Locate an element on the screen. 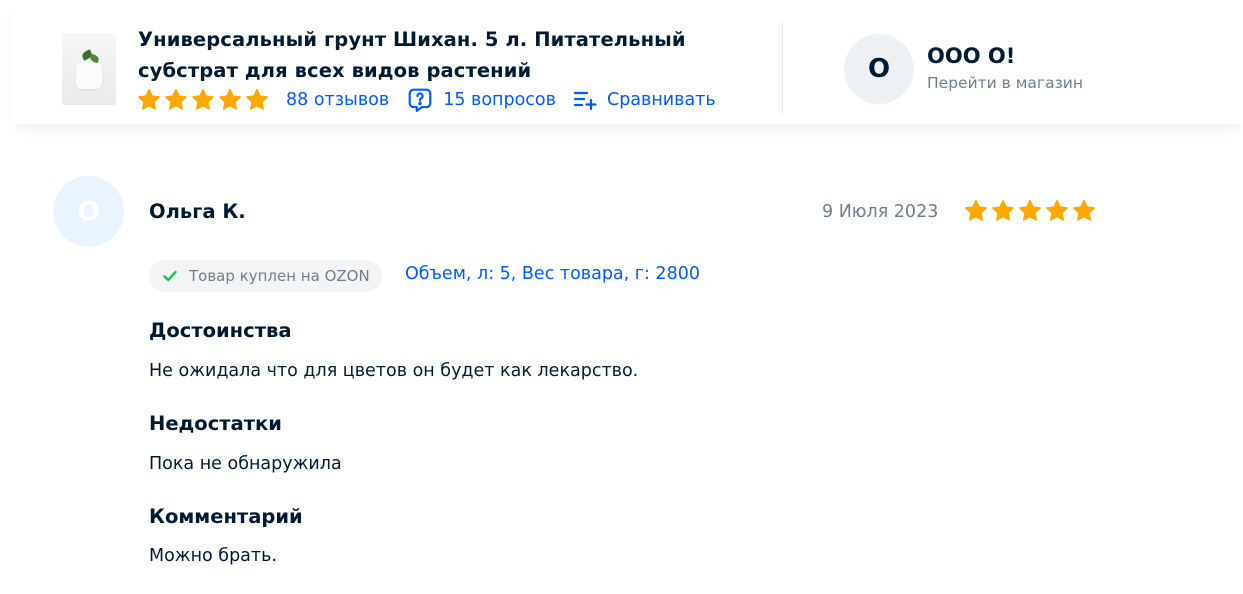  go-to-store-link: Перейти в магазин is located at coordinates (1005, 83).